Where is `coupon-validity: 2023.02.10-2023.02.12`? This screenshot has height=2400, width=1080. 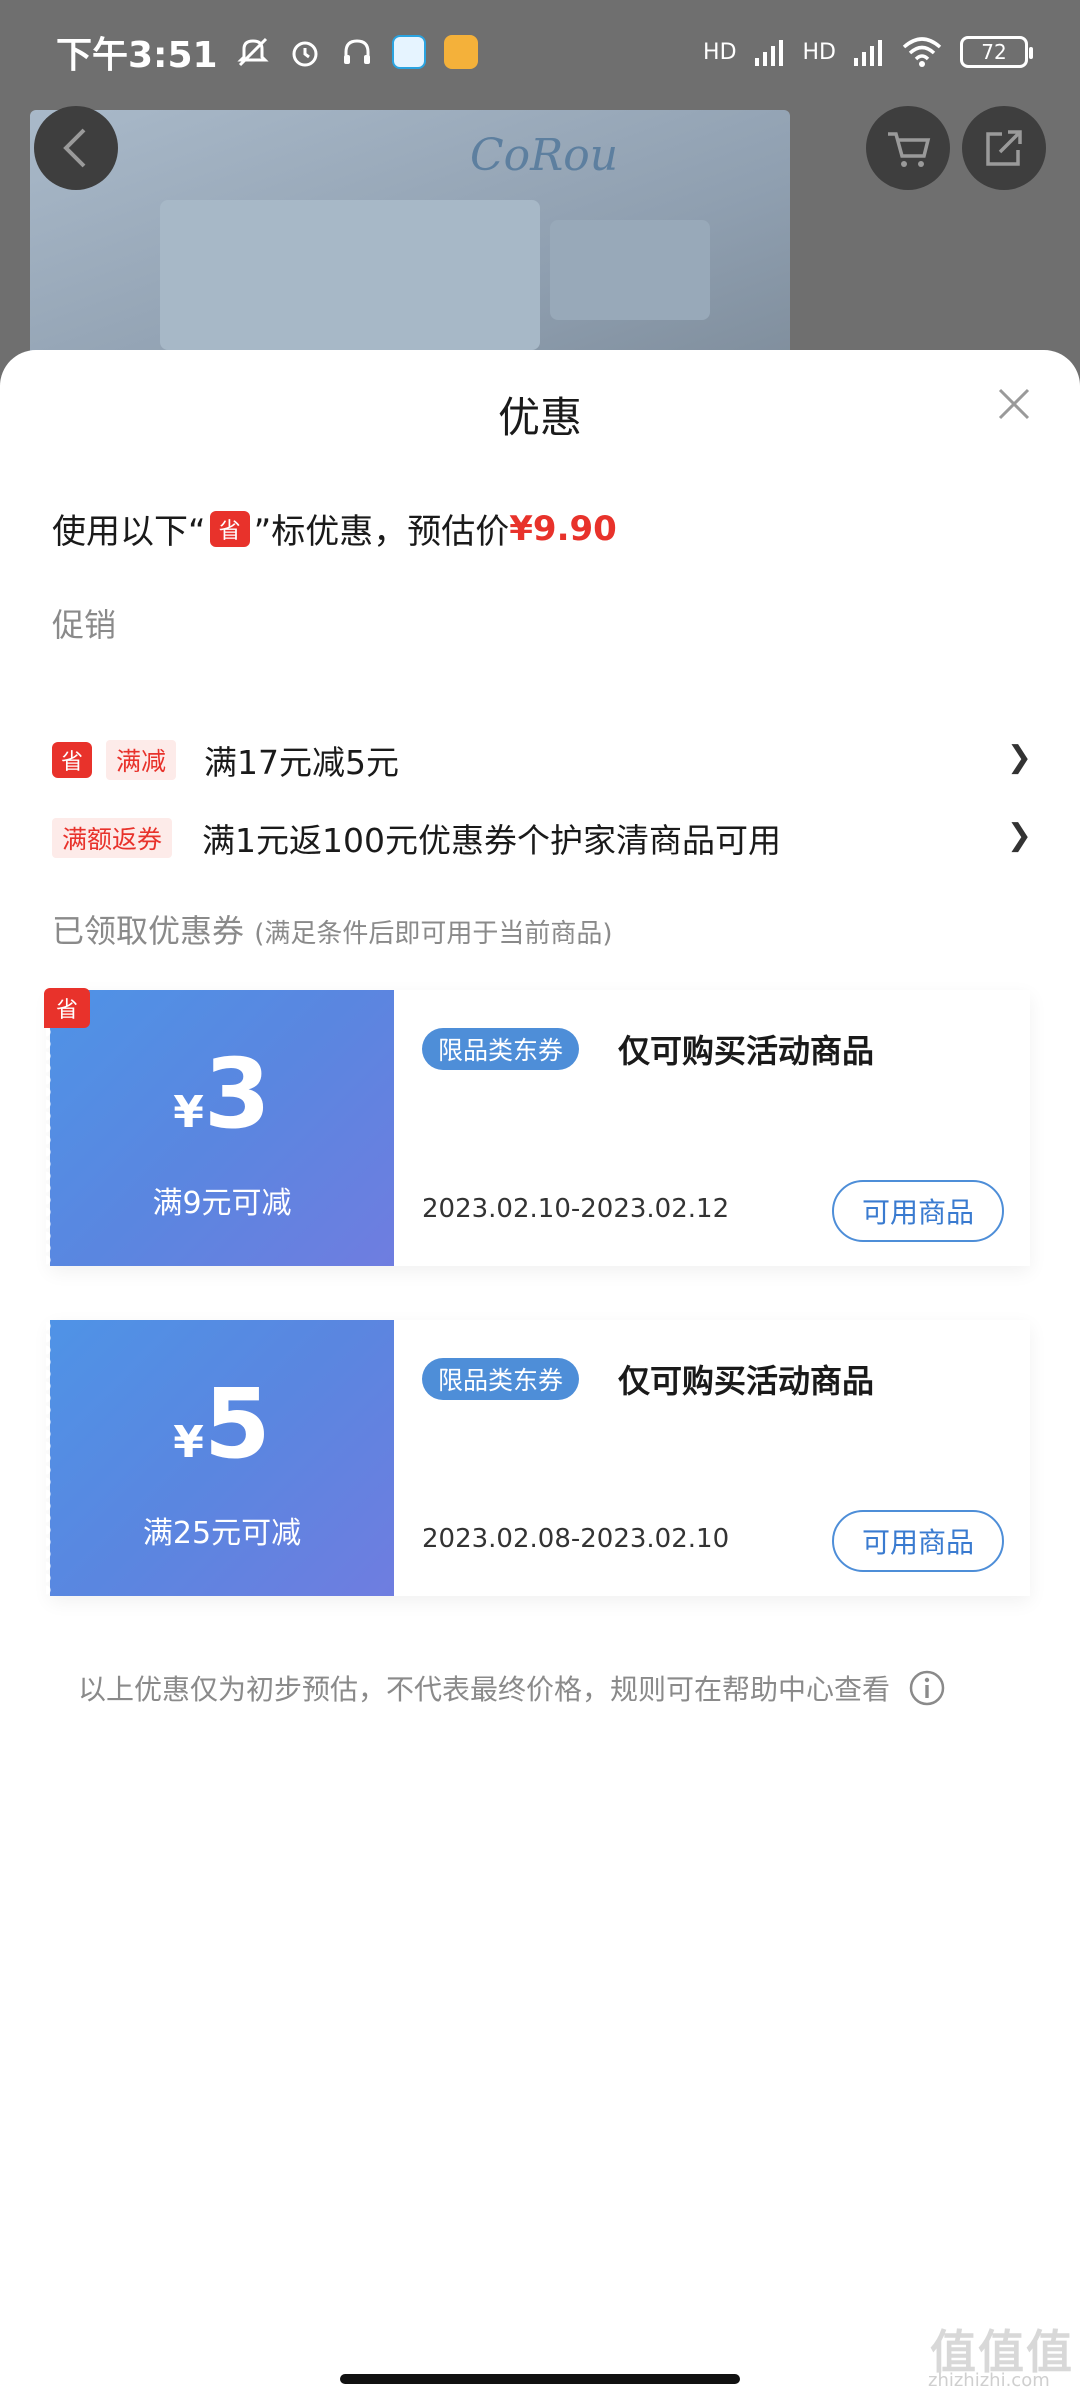 coupon-validity: 2023.02.10-2023.02.12 is located at coordinates (576, 1209).